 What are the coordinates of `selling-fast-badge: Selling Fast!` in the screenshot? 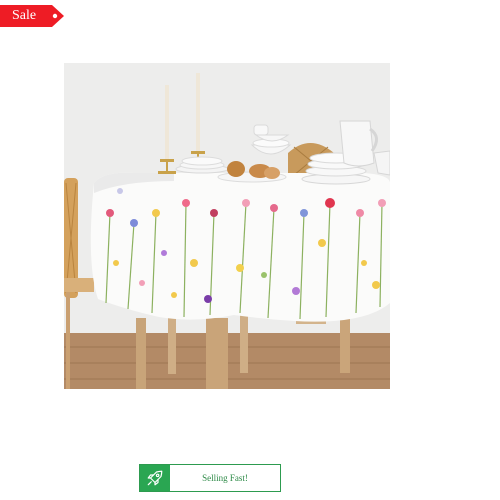 It's located at (210, 478).